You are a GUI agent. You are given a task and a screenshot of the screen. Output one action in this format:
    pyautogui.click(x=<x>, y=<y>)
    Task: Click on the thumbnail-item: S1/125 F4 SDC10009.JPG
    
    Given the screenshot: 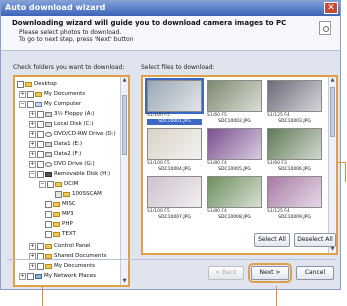 What is the action you would take?
    pyautogui.click(x=294, y=198)
    